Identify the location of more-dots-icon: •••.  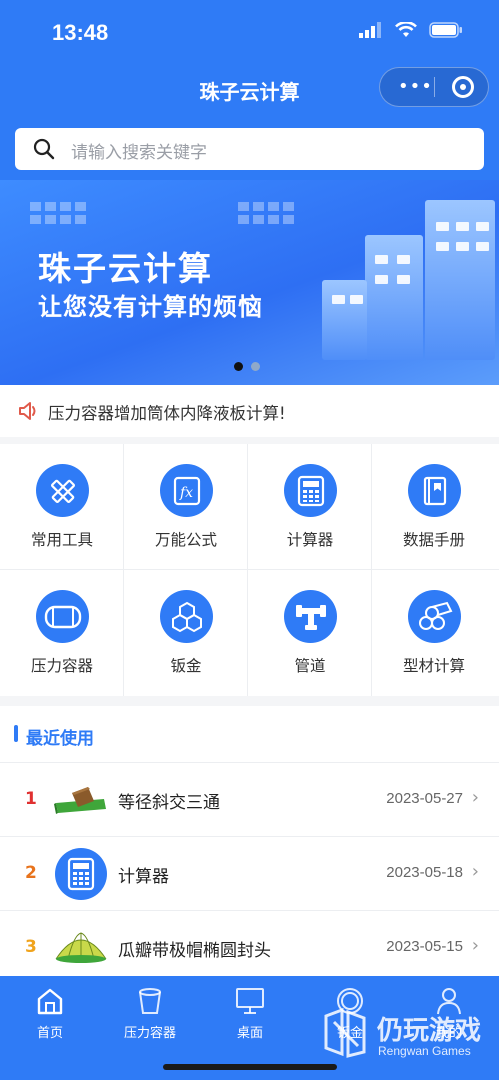
(415, 86).